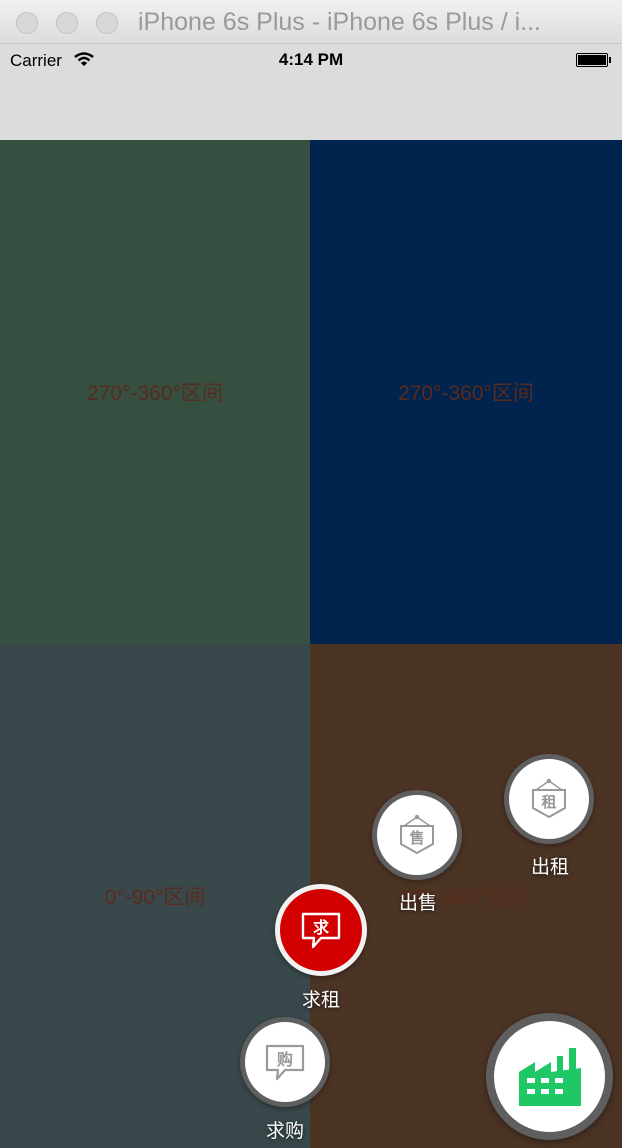 This screenshot has width=622, height=1148. I want to click on sign-board-icon: 租, so click(549, 798).